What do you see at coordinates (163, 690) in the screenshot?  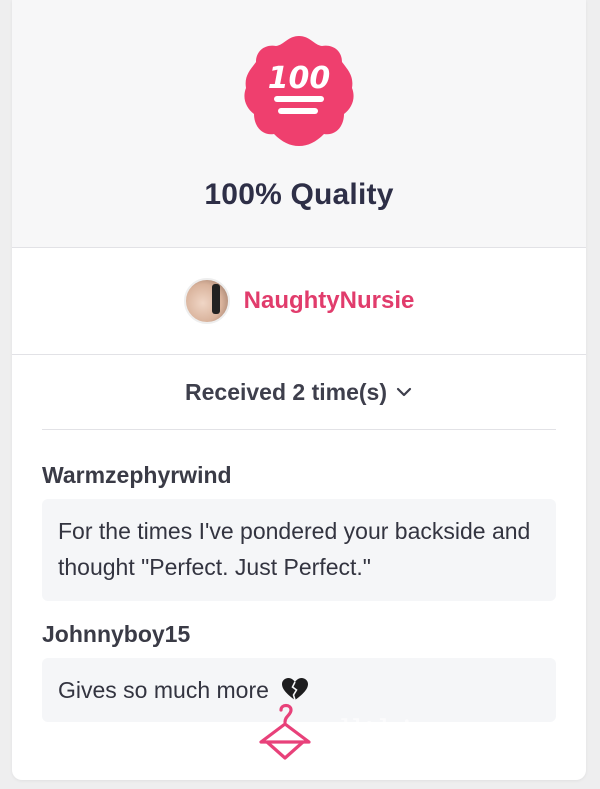 I see `comment-text: Gives so much more` at bounding box center [163, 690].